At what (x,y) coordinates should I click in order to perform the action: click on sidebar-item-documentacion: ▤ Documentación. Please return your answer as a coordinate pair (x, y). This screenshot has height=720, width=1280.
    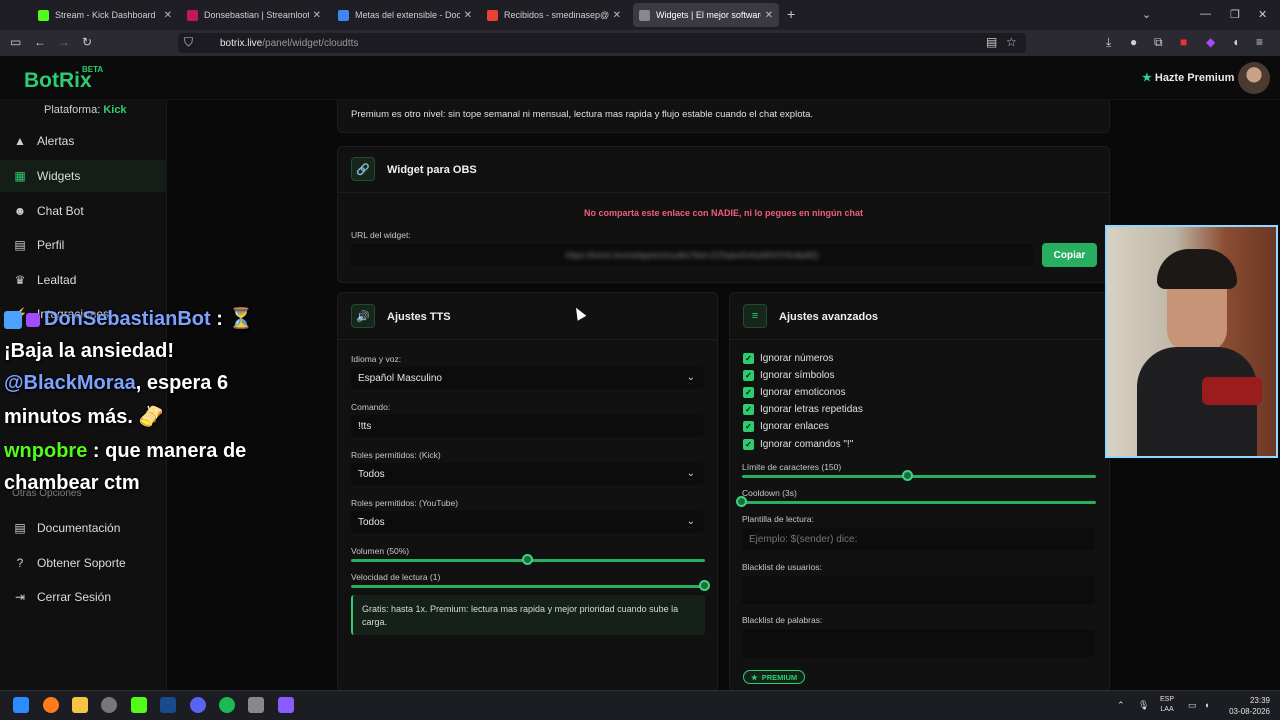
    Looking at the image, I should click on (83, 528).